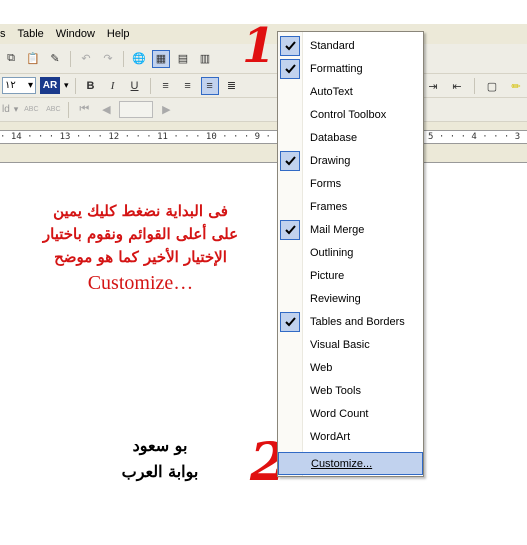 This screenshot has height=545, width=527. I want to click on language-badge: AR, so click(50, 85).